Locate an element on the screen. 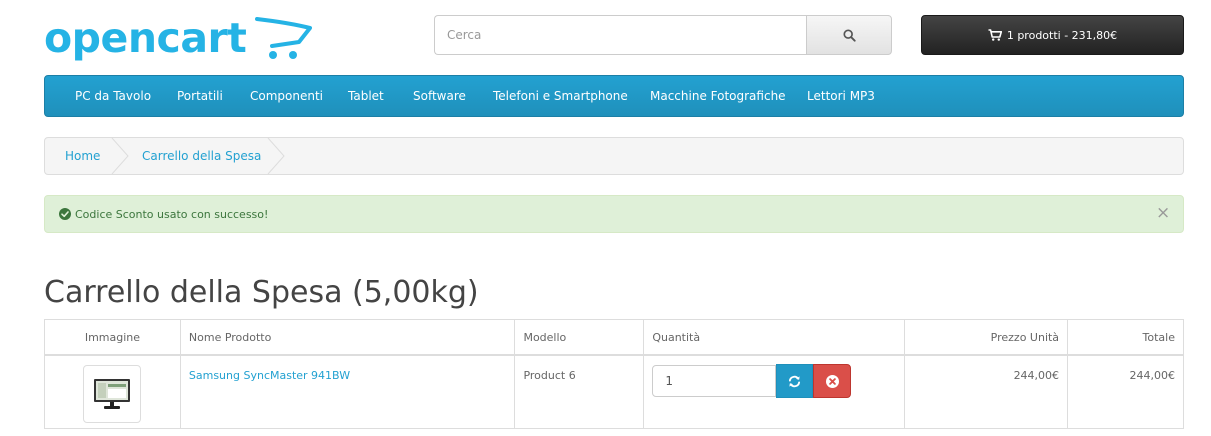 Image resolution: width=1211 pixels, height=436 pixels. remove-product-button is located at coordinates (832, 381).